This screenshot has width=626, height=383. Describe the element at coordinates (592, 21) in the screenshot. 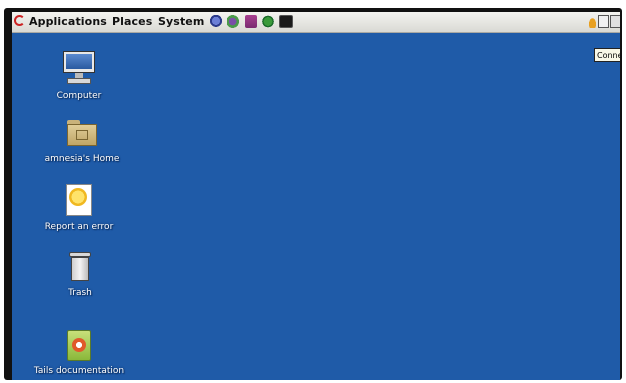

I see `vidalia-onion-icon` at that location.